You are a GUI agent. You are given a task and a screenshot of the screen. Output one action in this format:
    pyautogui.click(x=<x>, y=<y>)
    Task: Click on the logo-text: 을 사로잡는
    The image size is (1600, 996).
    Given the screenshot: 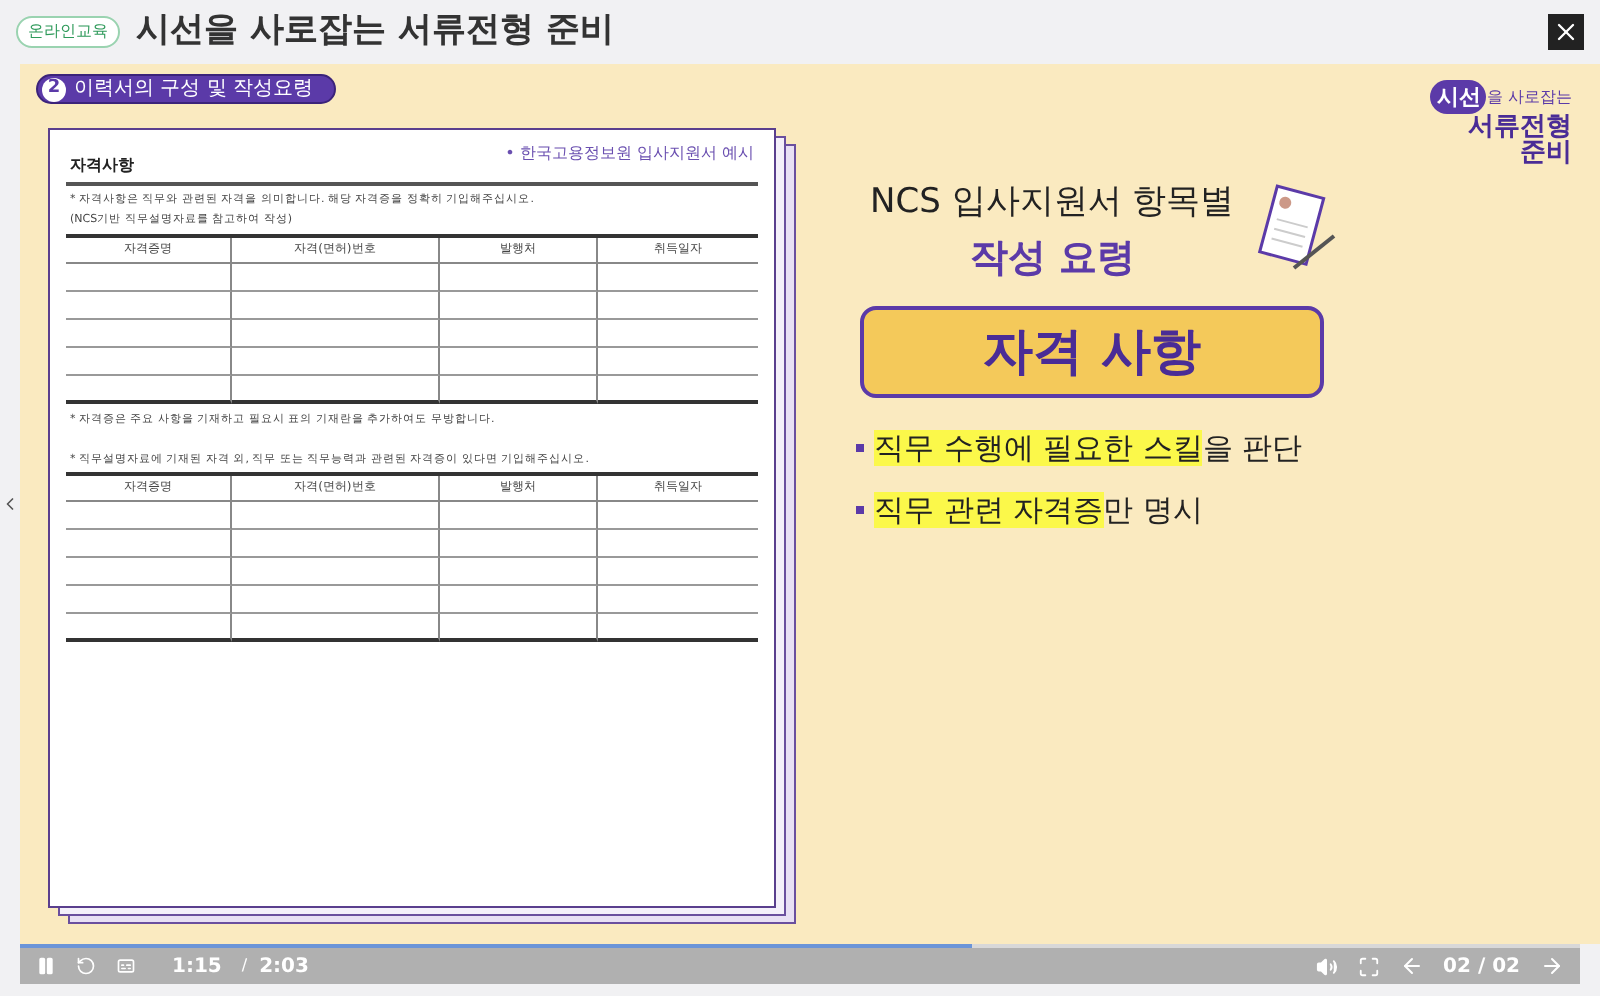 What is the action you would take?
    pyautogui.click(x=1529, y=97)
    